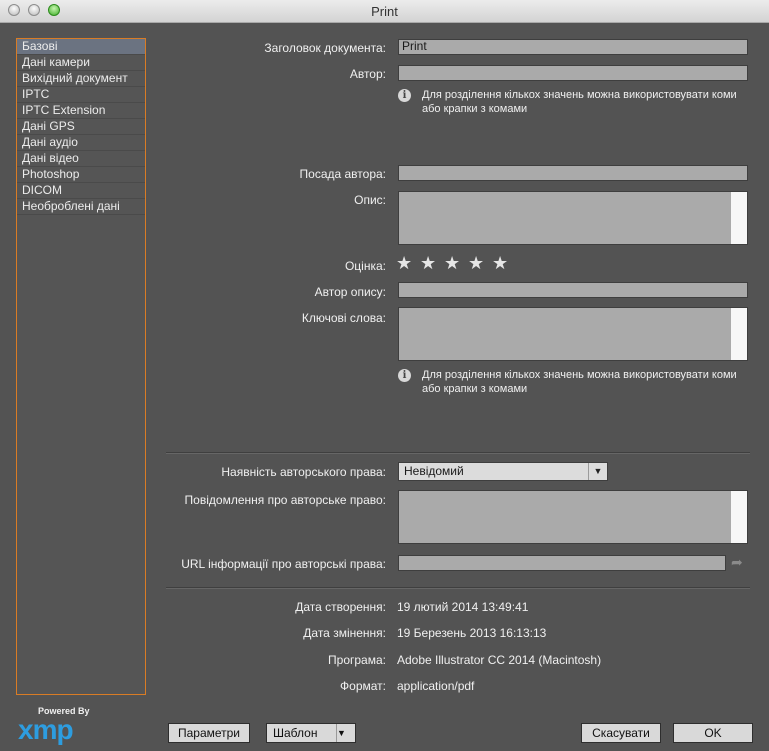 Image resolution: width=769 pixels, height=751 pixels. Describe the element at coordinates (81, 63) in the screenshot. I see `sidebar-item-camera-data: Дані камери` at that location.